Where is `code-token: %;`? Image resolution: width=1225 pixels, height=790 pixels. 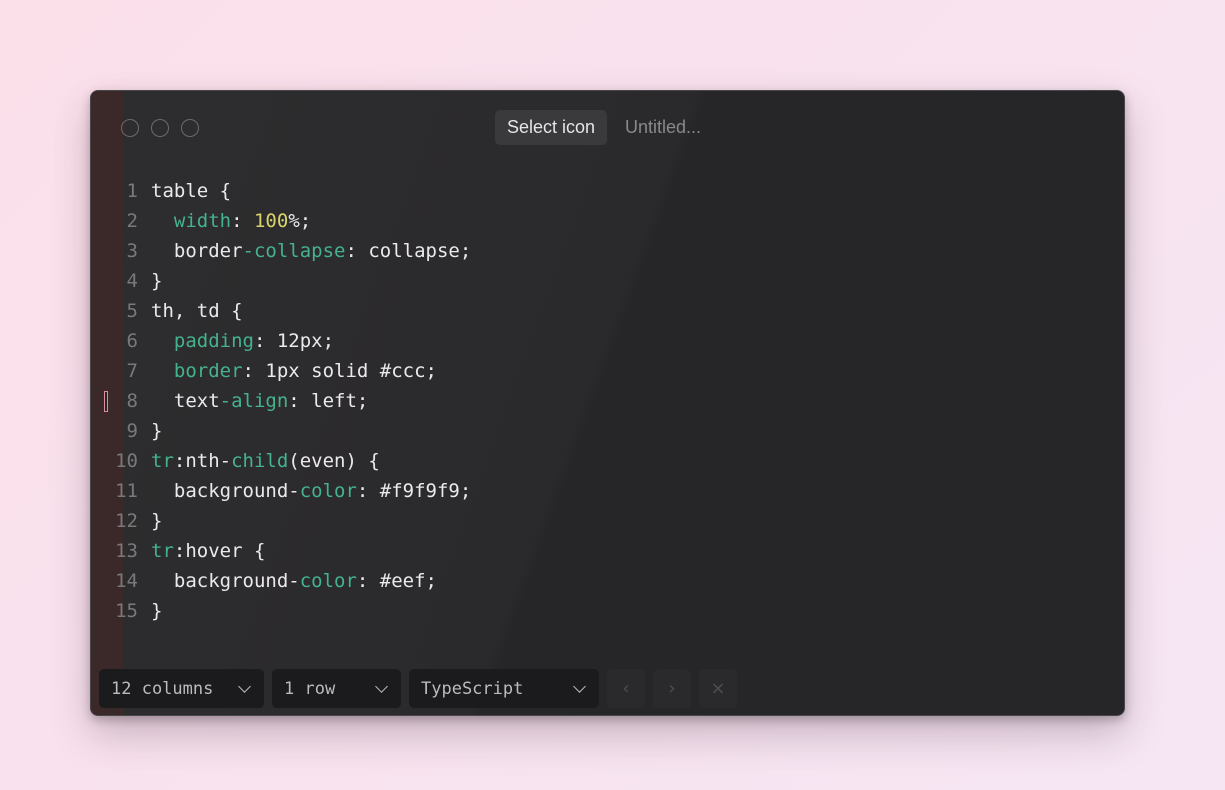
code-token: %; is located at coordinates (300, 221).